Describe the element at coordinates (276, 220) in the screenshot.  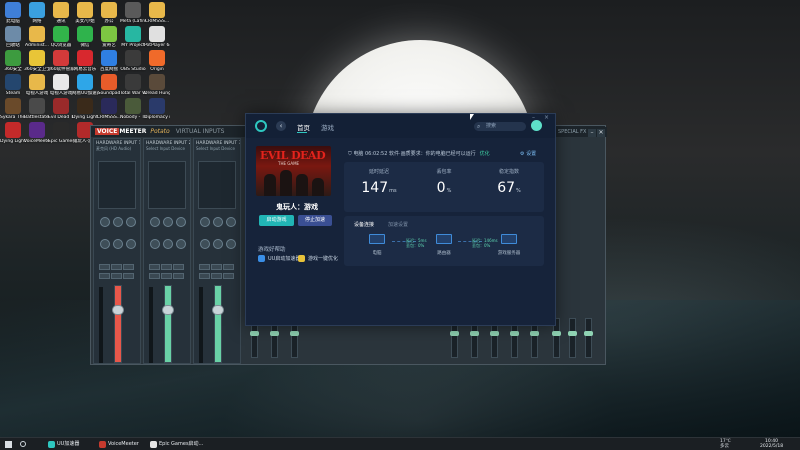
I see `launch-game-button: 启动游戏` at that location.